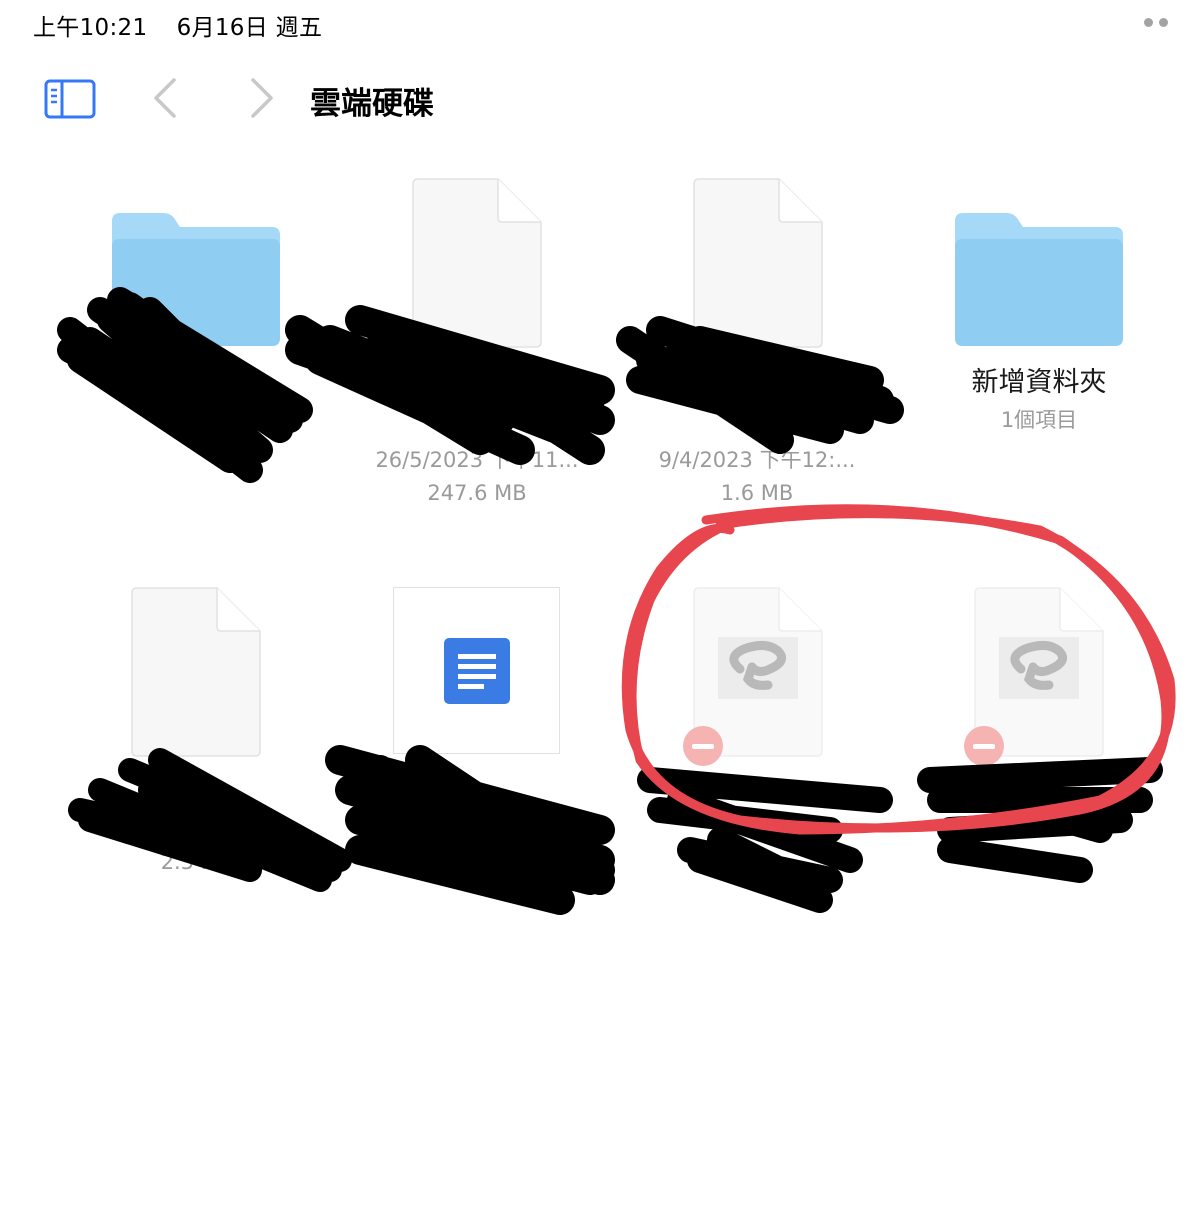 The image size is (1186, 1210). I want to click on item-size: 1.6 MB, so click(757, 493).